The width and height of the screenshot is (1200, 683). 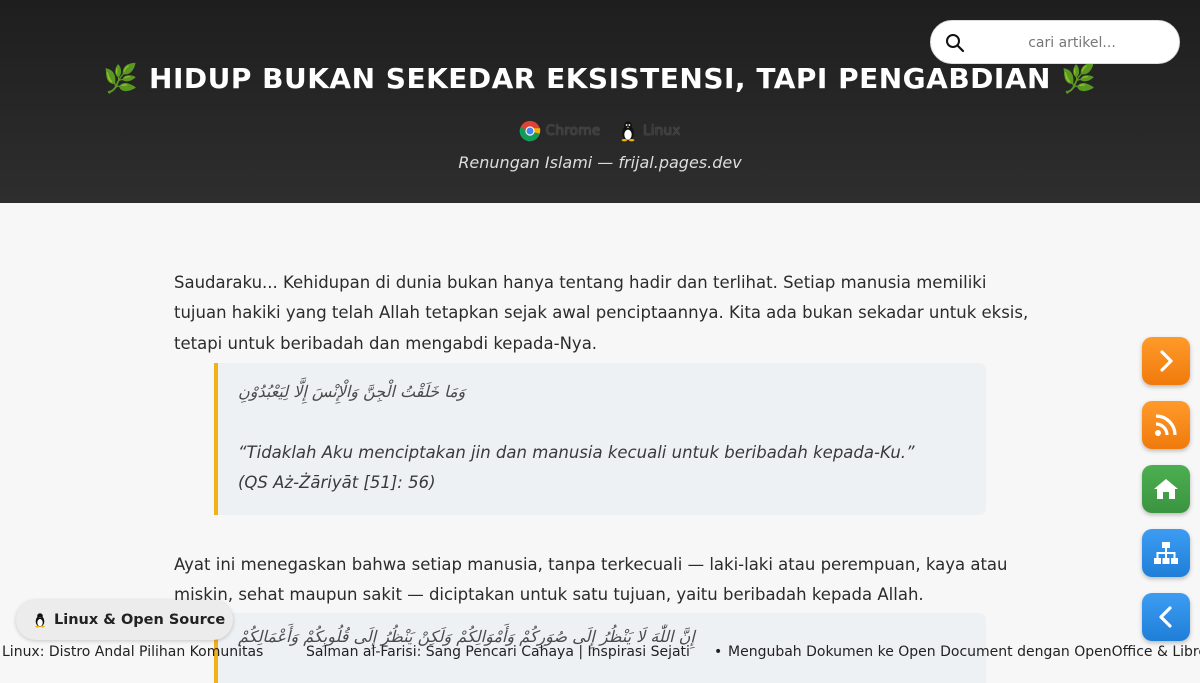 I want to click on page-subtitle: Renungan Islami — frijal.pages.dev, so click(x=600, y=162).